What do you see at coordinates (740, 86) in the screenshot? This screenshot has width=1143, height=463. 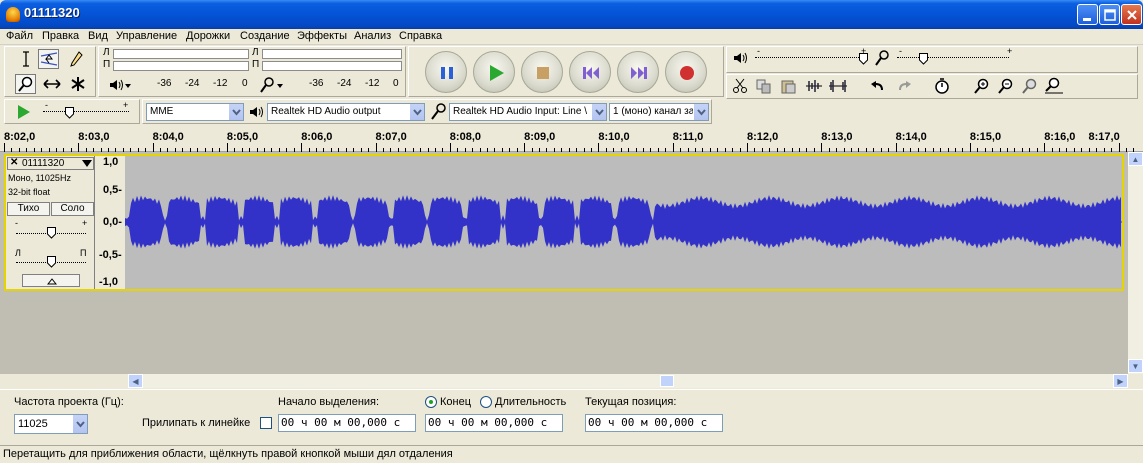 I see `cut-icon` at bounding box center [740, 86].